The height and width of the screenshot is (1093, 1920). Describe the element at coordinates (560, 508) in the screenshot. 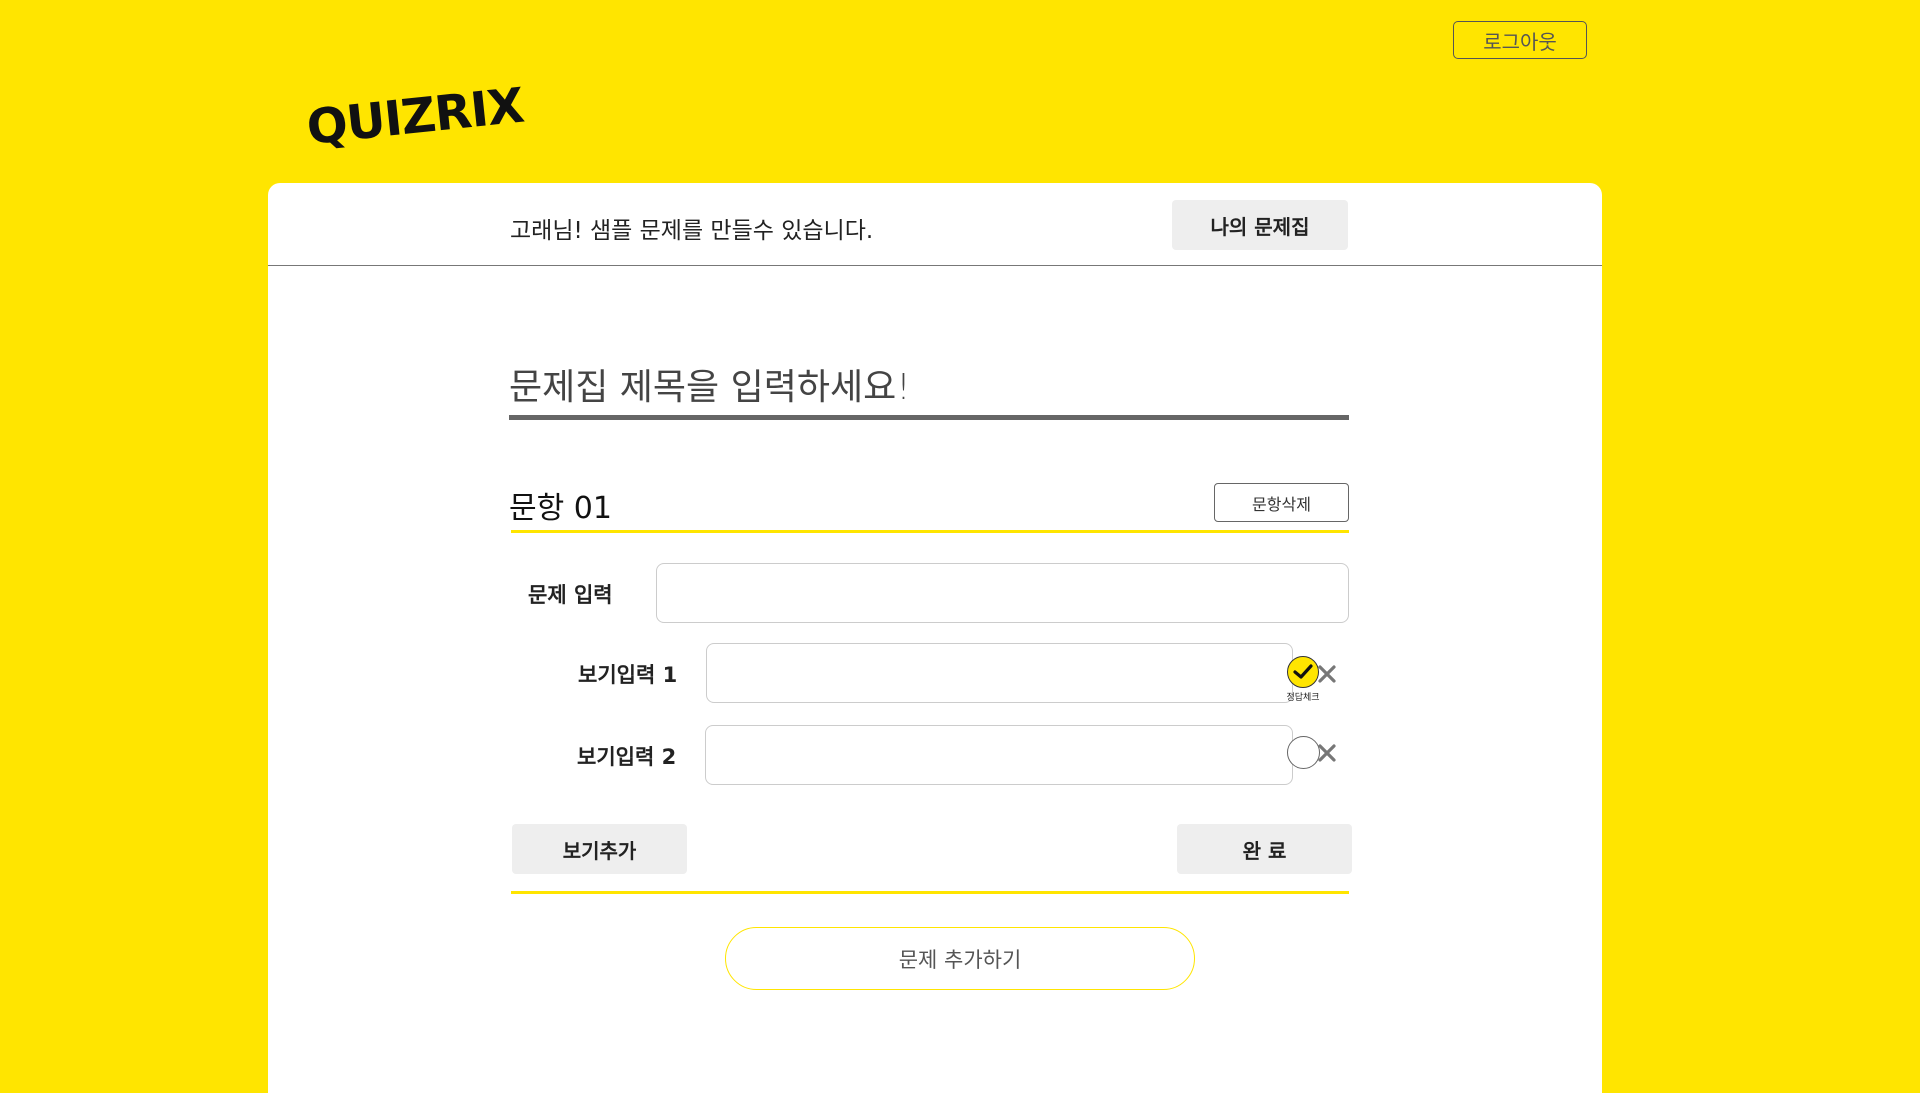

I see `question-title: 문항 01` at that location.